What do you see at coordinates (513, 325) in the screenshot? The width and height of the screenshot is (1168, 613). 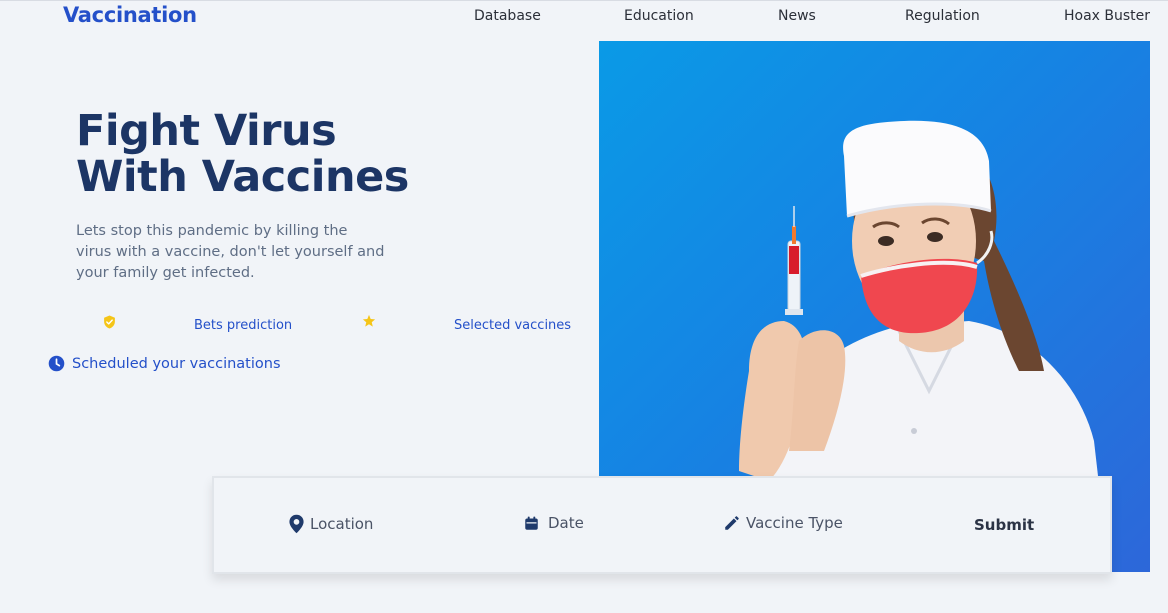 I see `feature-selected-vaccines: Selected vaccines` at bounding box center [513, 325].